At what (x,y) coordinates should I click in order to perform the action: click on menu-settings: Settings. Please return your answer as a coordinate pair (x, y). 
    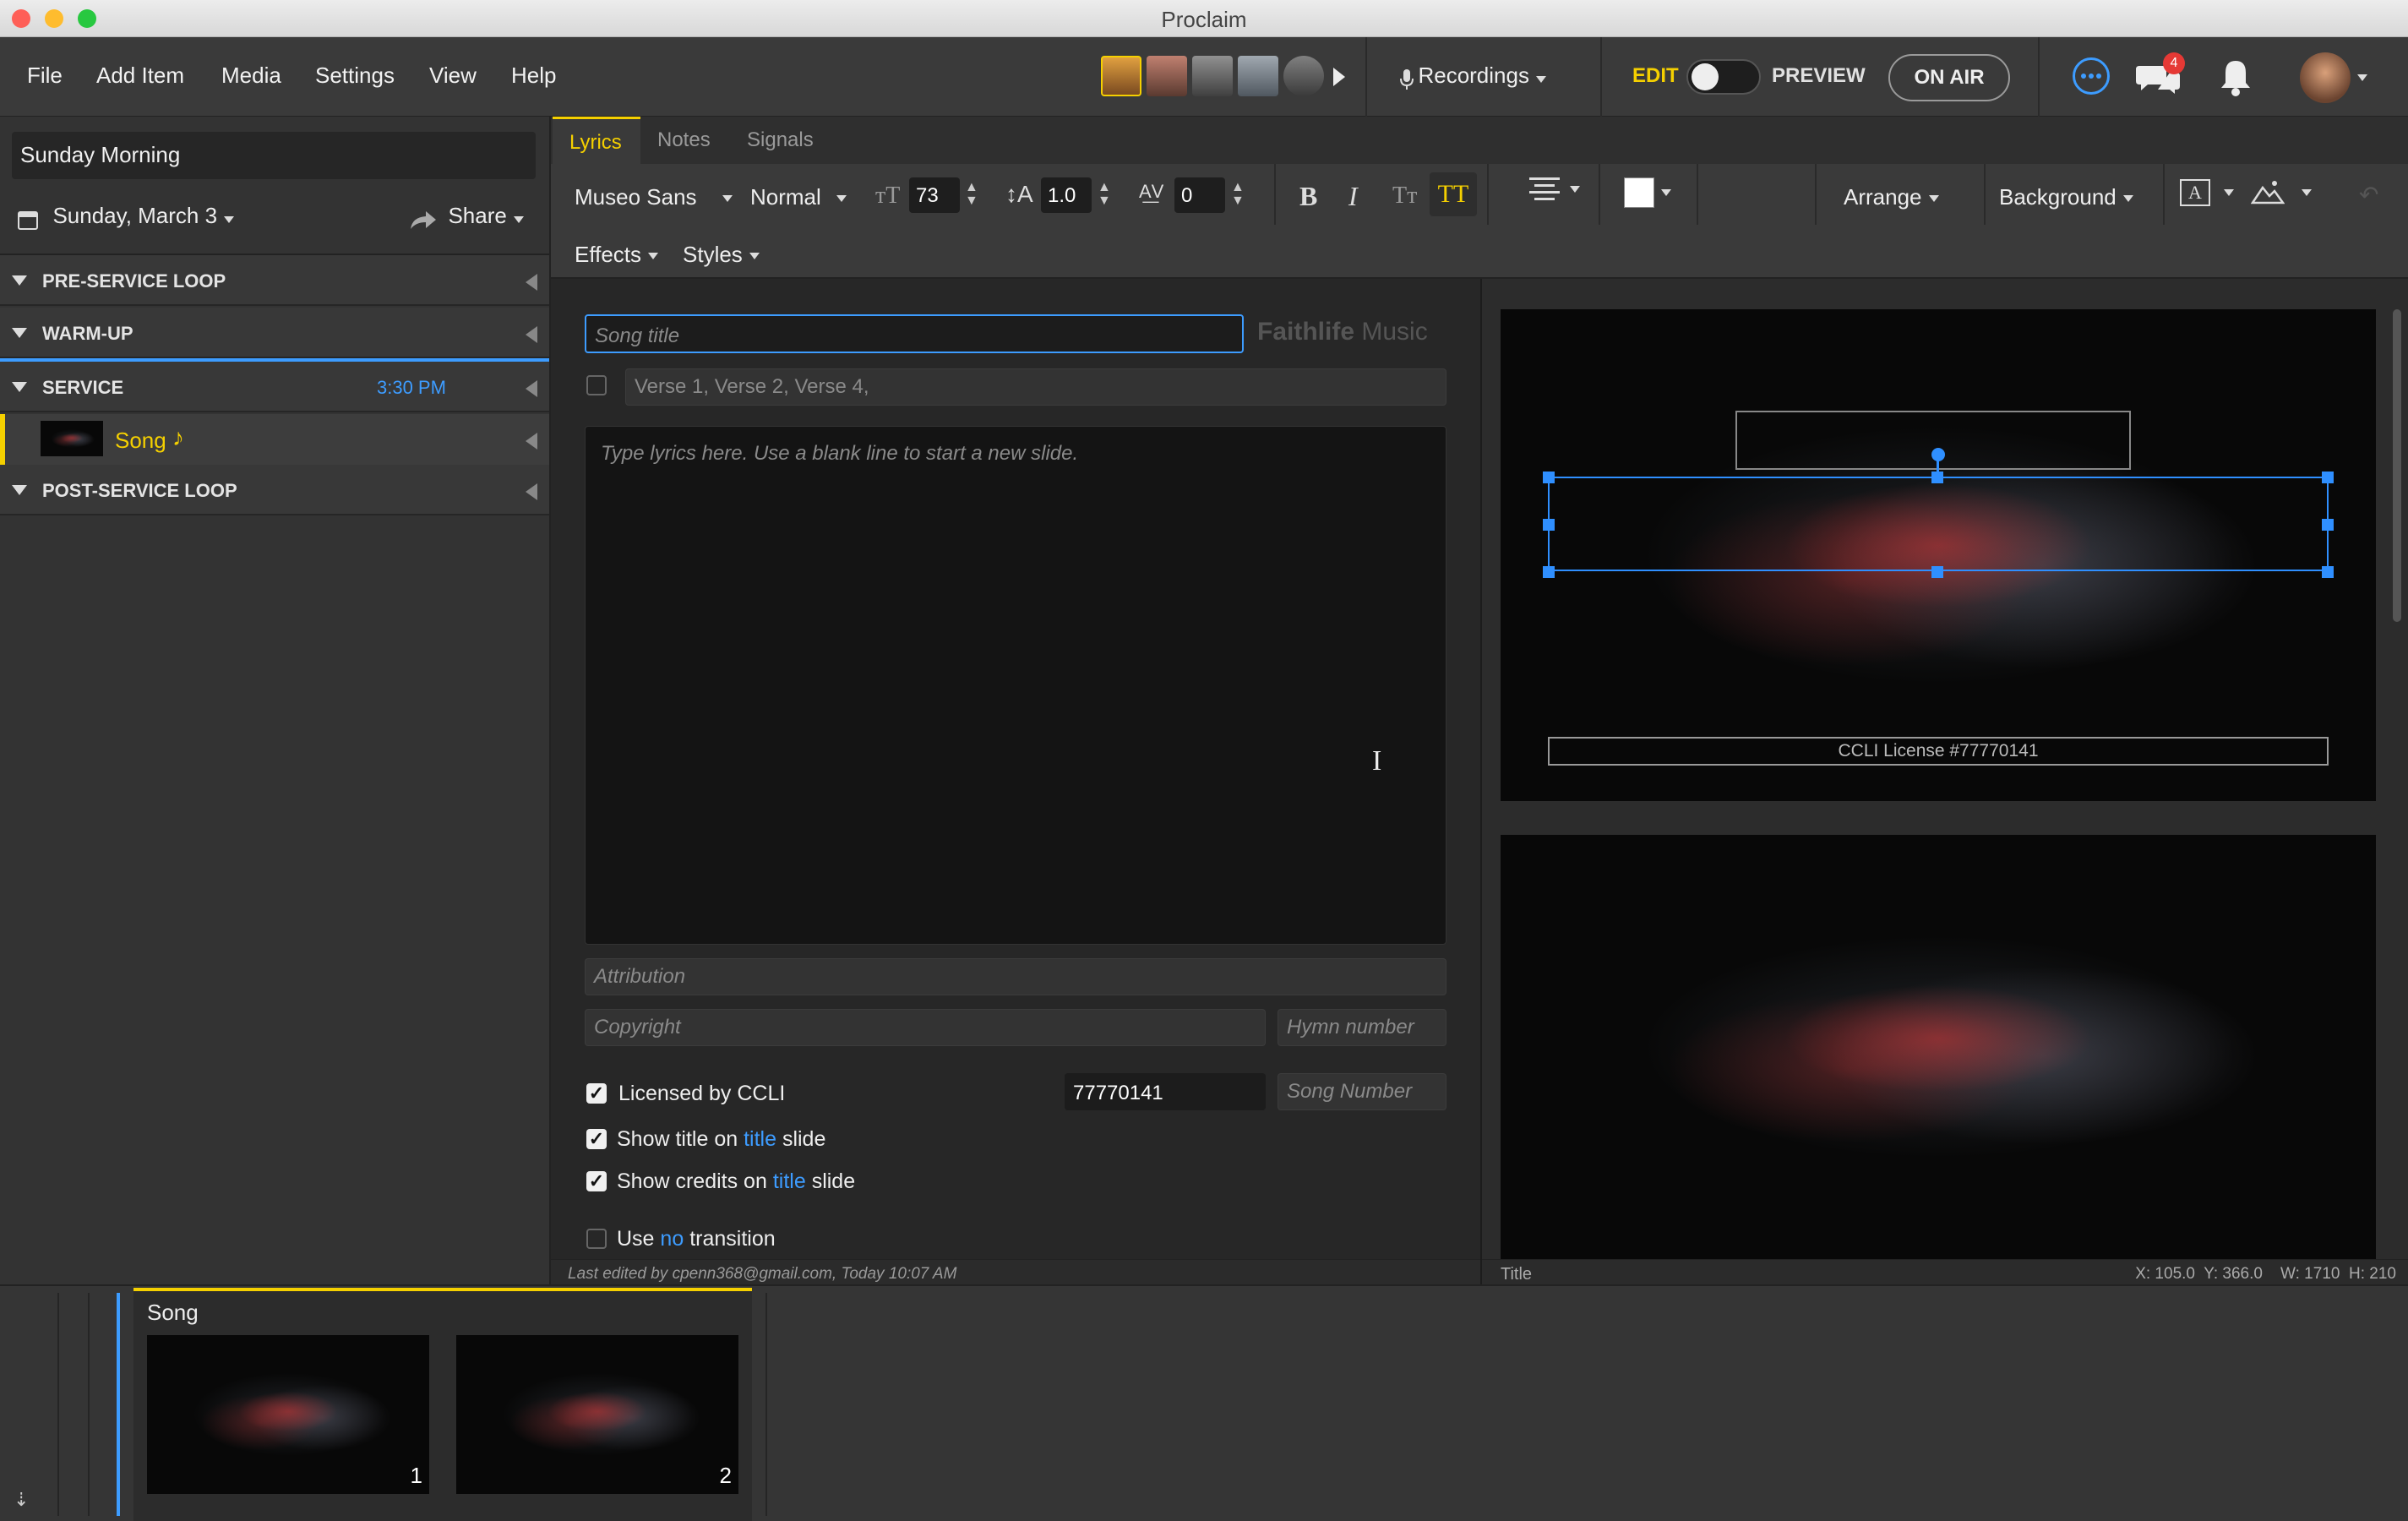
    Looking at the image, I should click on (355, 76).